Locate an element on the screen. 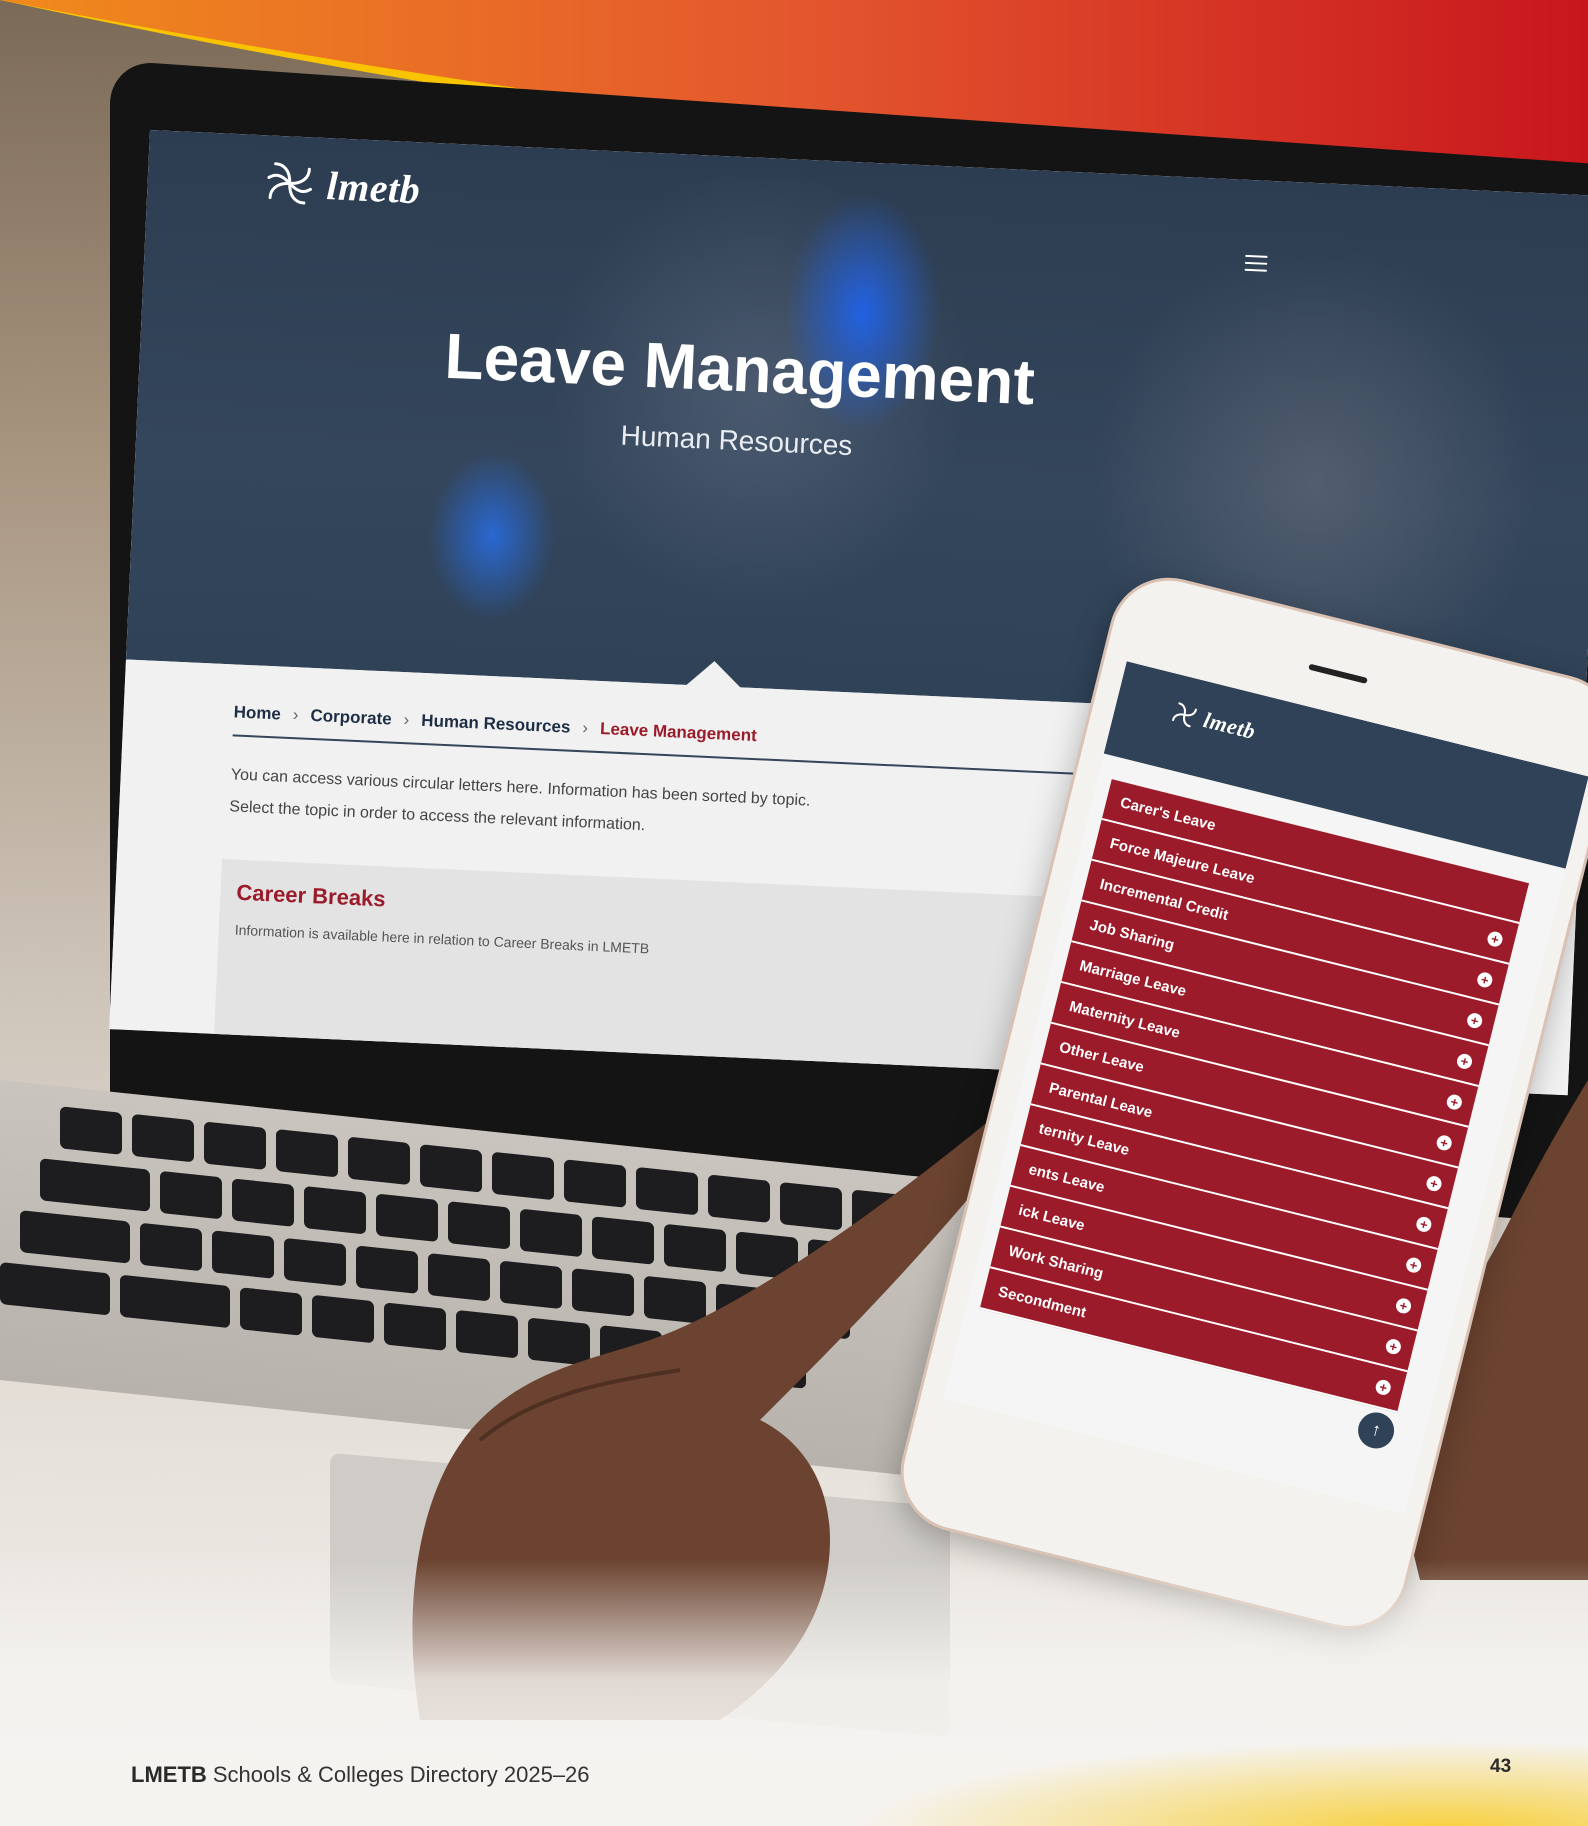  logo-text: lmetb is located at coordinates (373, 187).